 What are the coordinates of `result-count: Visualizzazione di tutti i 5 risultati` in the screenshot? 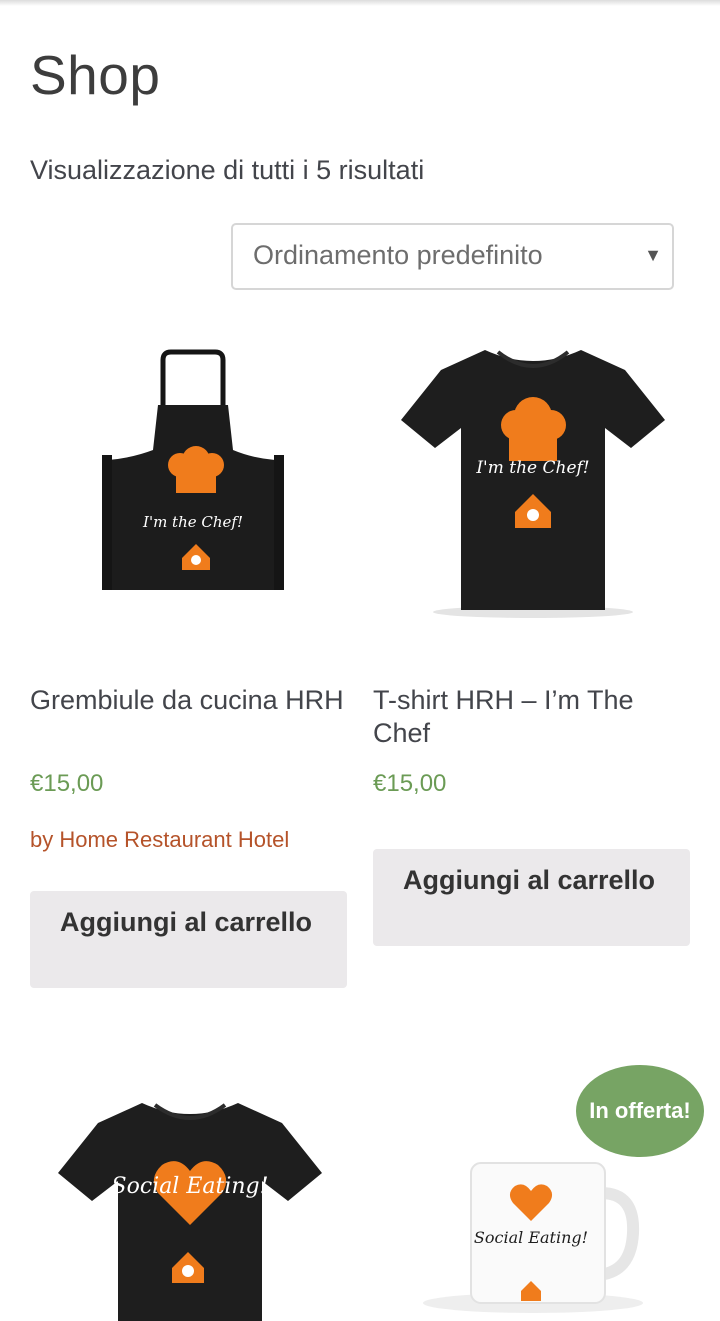 It's located at (227, 170).